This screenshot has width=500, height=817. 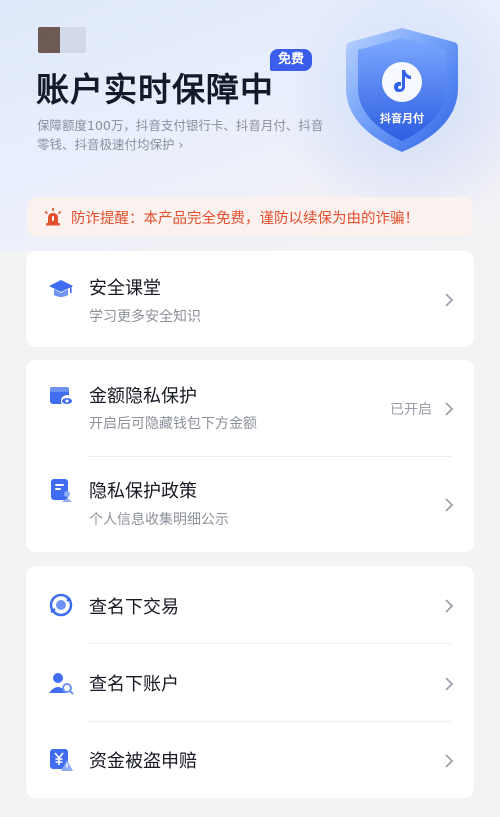 I want to click on security-class-row: 安全课堂 学习更多安全知识, so click(x=250, y=299).